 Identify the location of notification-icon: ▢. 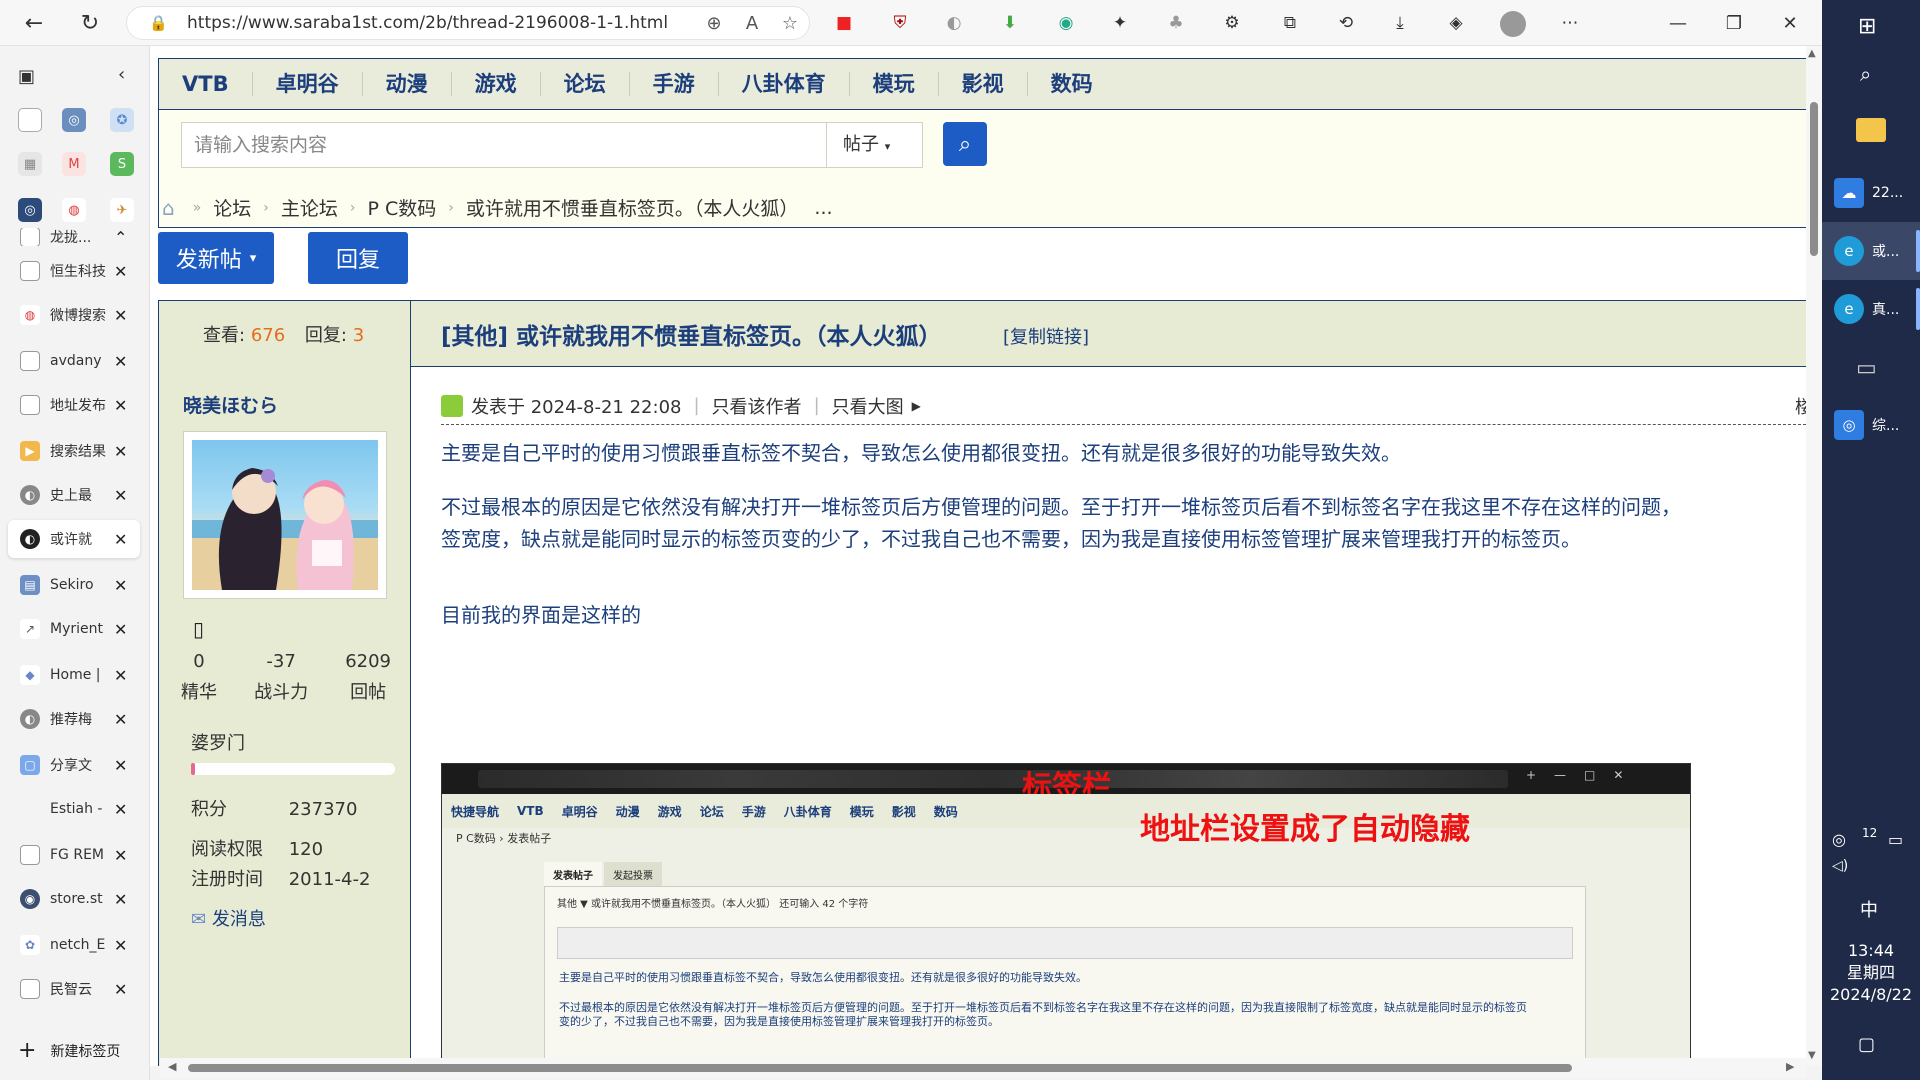
(1866, 1044).